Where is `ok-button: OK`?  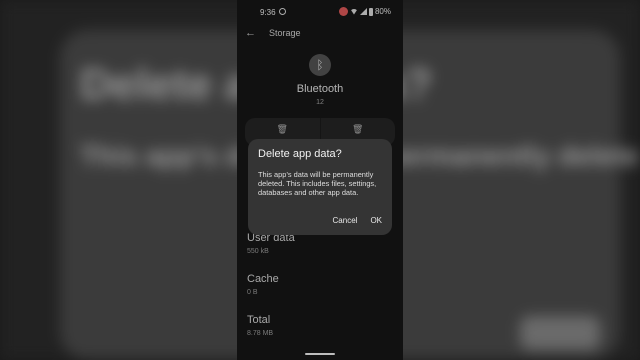 ok-button: OK is located at coordinates (376, 220).